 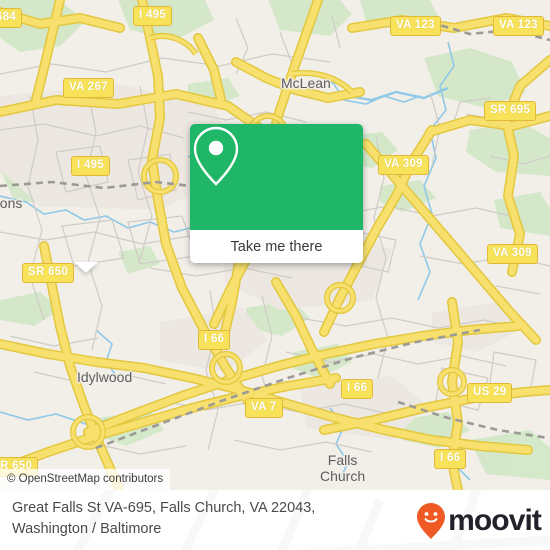 I want to click on card-pointer-tail, so click(x=86, y=267).